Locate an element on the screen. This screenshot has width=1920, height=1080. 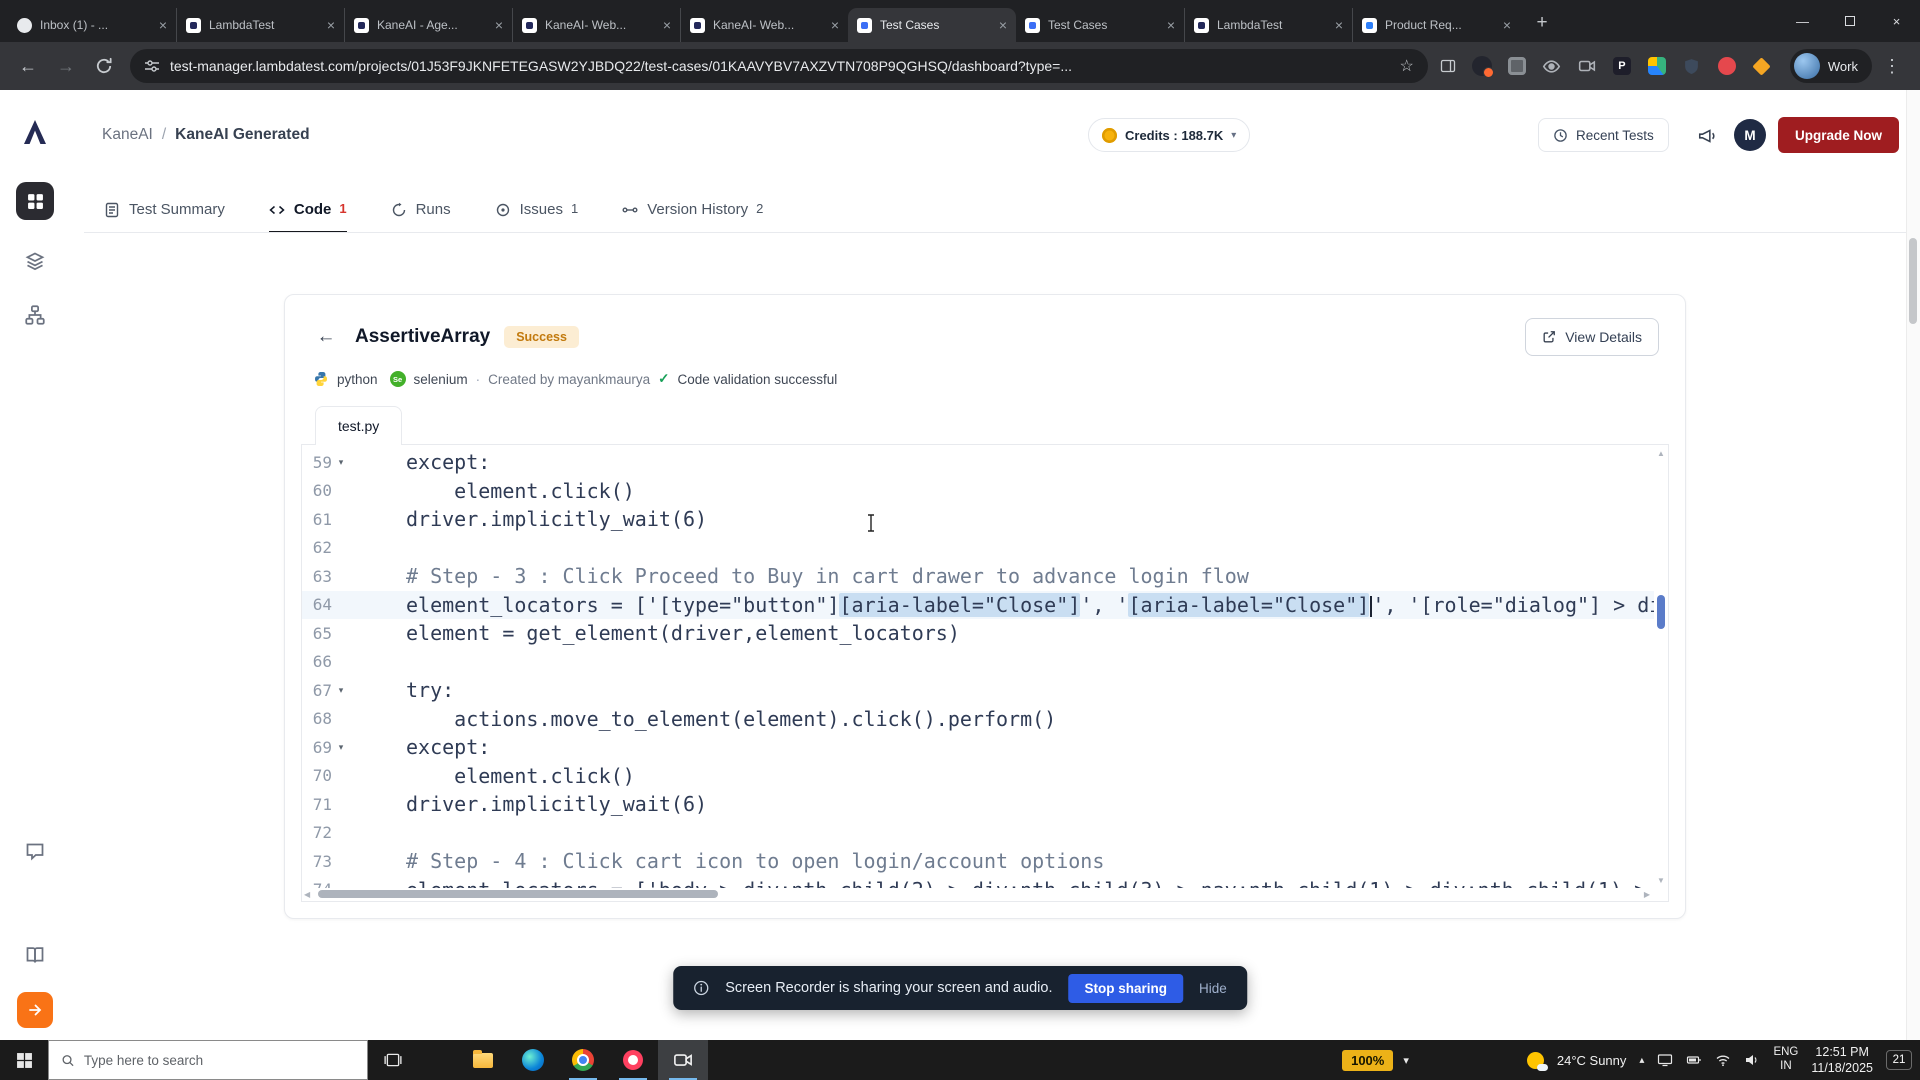
recorder-dock-icon: ▾ is located at coordinates (1406, 1060).